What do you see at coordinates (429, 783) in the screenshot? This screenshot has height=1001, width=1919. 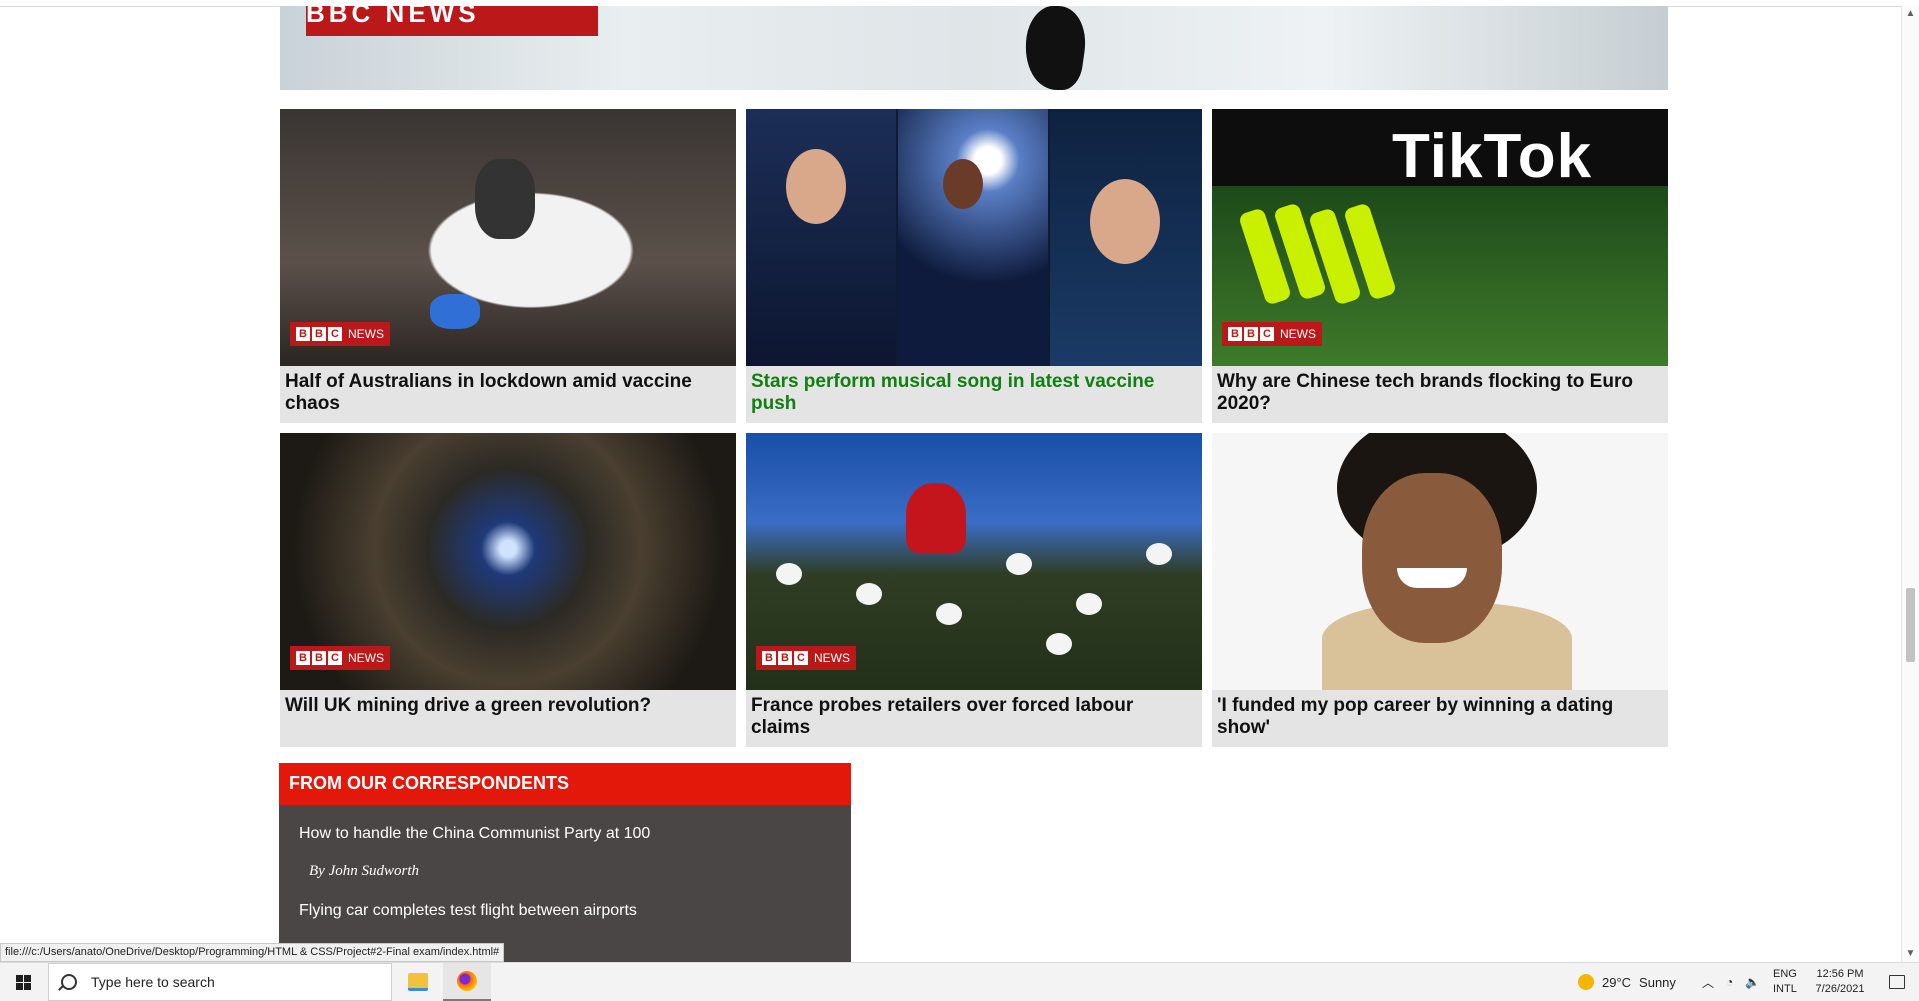 I see `correspondents-title: FROM OUR CORRESPONDENTS` at bounding box center [429, 783].